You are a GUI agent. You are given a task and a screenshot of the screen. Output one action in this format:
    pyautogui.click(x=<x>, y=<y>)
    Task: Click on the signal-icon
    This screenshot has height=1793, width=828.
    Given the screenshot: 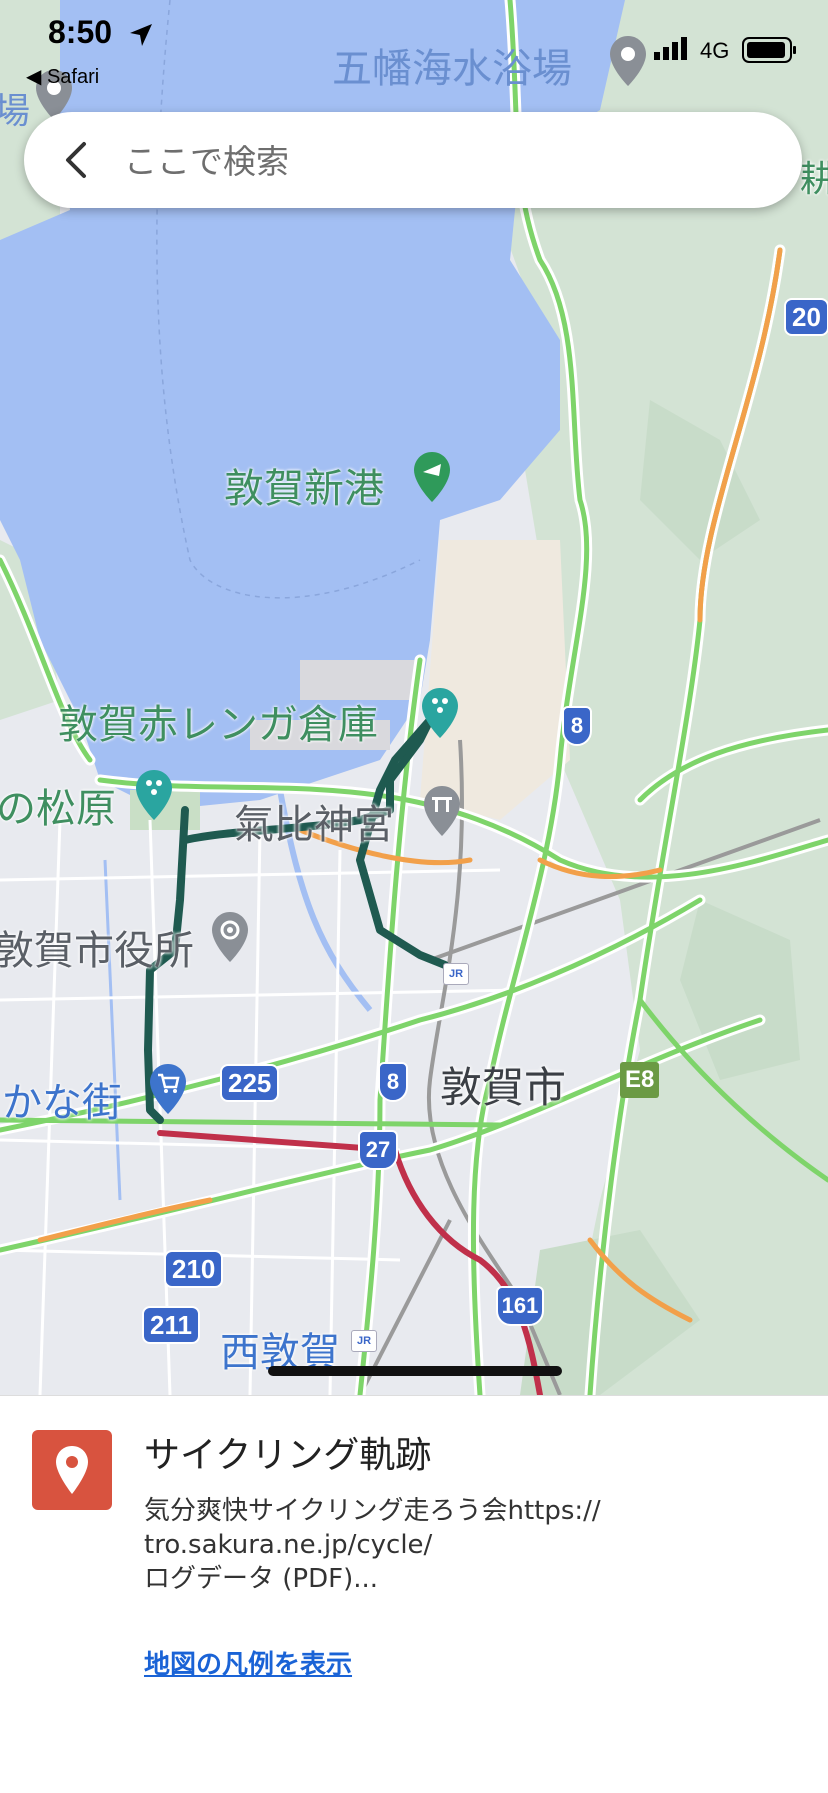 What is the action you would take?
    pyautogui.click(x=670, y=48)
    